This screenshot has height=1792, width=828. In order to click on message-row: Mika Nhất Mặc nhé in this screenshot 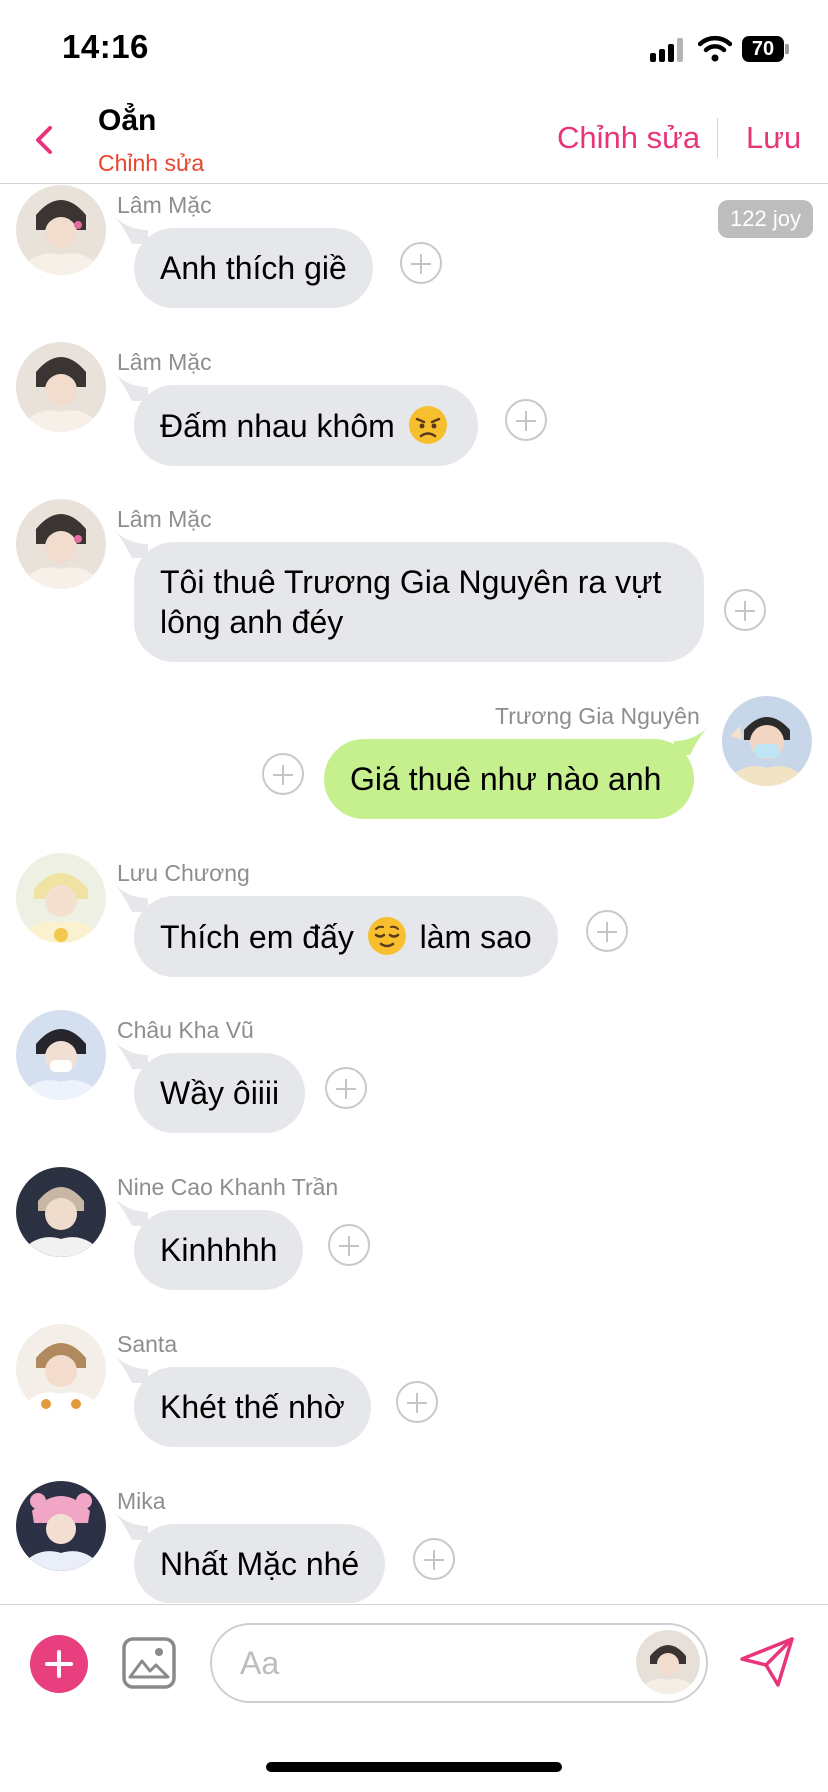, I will do `click(414, 1542)`.